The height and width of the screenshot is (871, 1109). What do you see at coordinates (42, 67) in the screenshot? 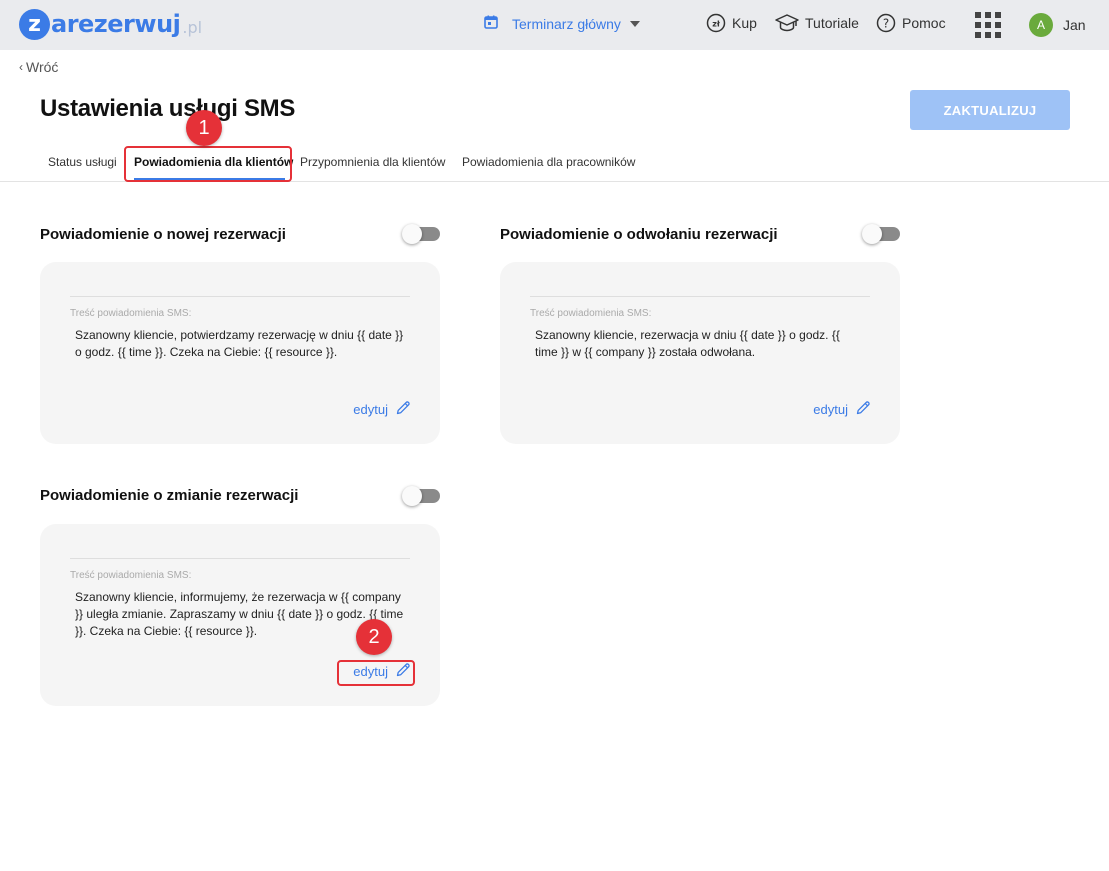
I see `back-label: Wróć` at bounding box center [42, 67].